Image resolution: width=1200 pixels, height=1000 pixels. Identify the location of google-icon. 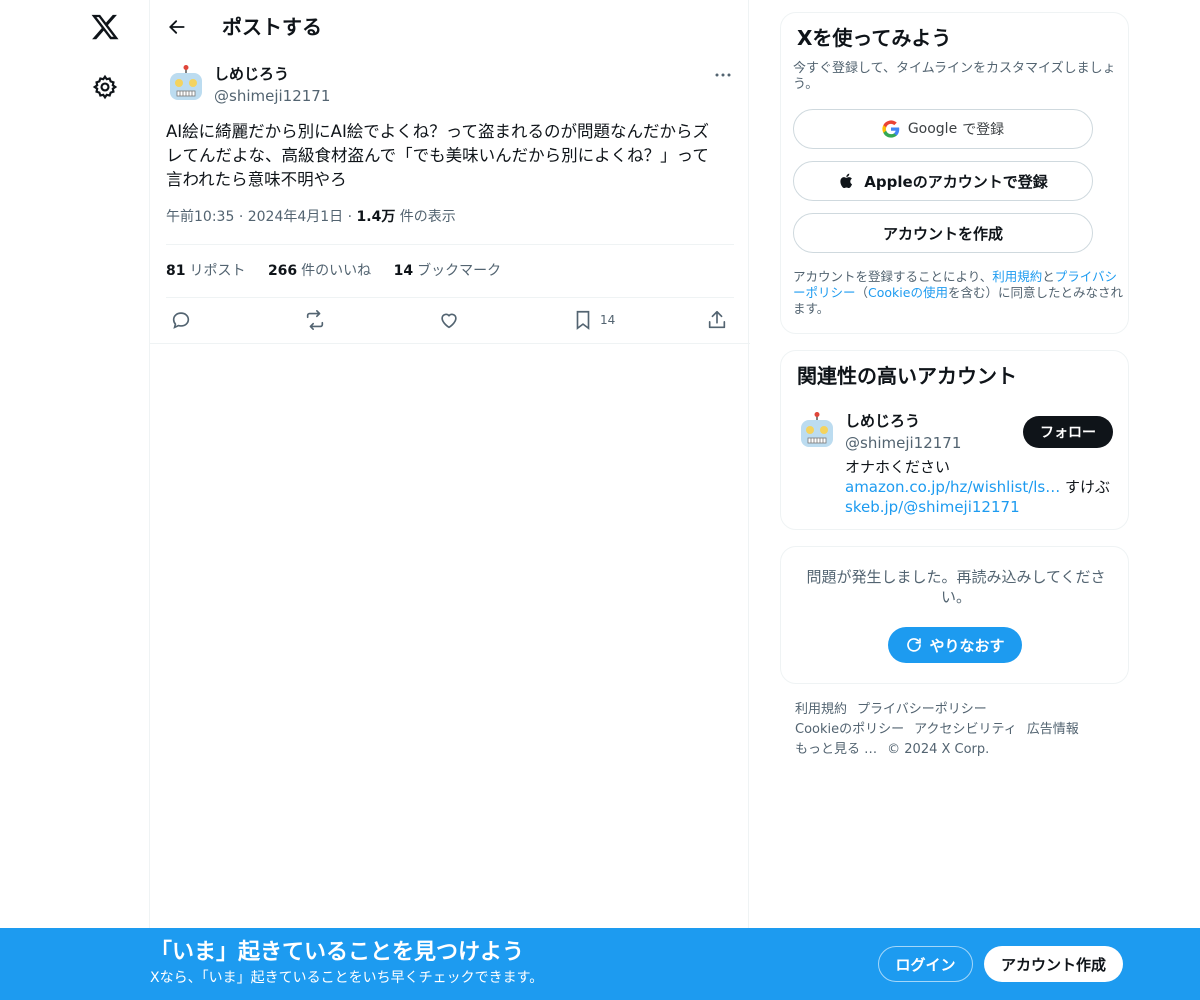
(891, 129).